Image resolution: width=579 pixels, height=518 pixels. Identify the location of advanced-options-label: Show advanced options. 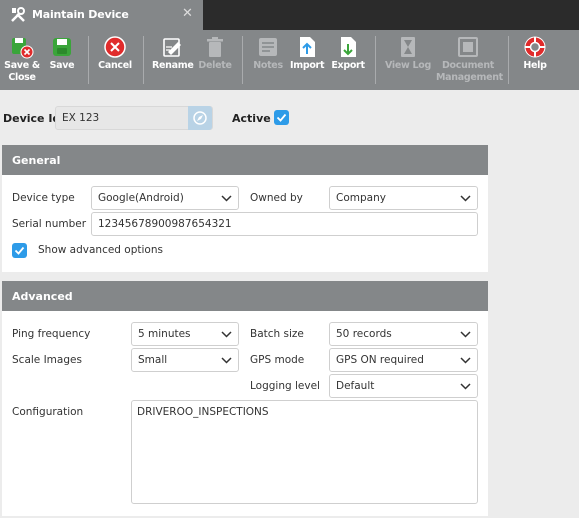
(100, 250).